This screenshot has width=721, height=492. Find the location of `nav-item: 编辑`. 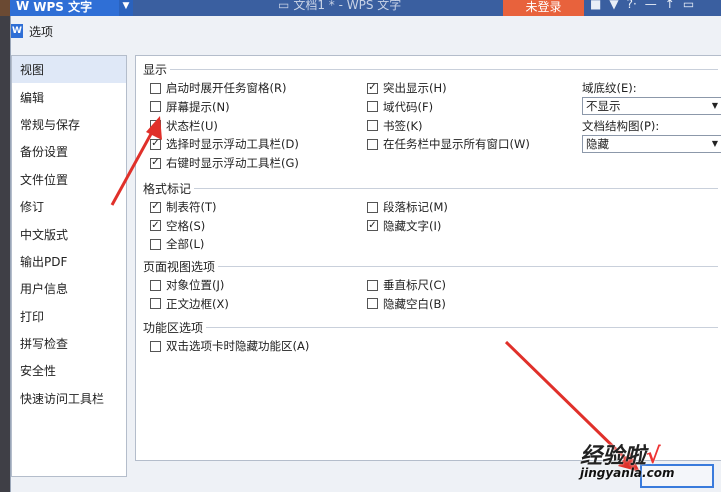

nav-item: 编辑 is located at coordinates (69, 96).